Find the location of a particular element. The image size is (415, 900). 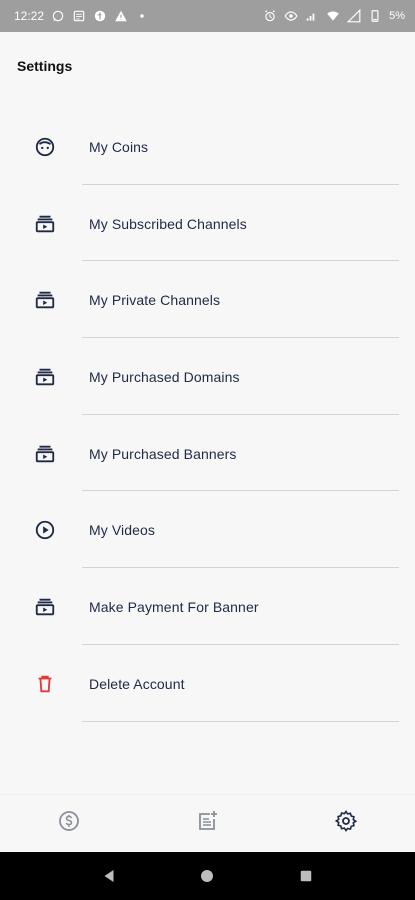

dot-icon is located at coordinates (142, 16).